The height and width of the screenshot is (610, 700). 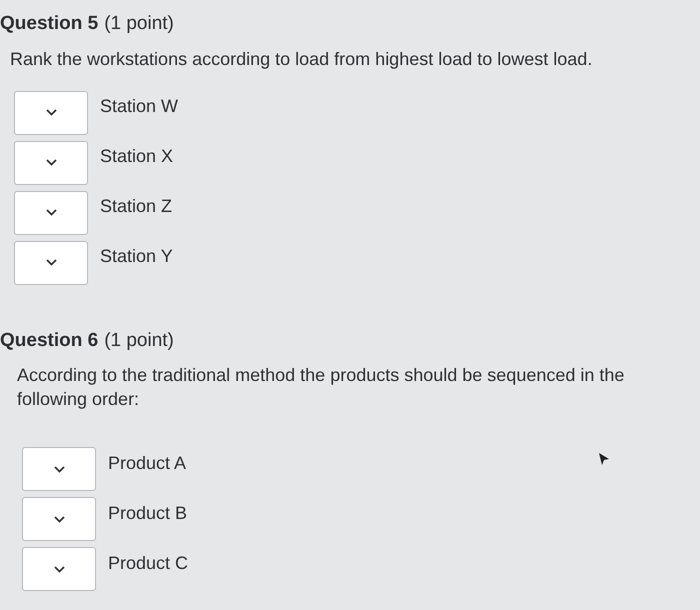 What do you see at coordinates (137, 156) in the screenshot?
I see `option-label: Station X` at bounding box center [137, 156].